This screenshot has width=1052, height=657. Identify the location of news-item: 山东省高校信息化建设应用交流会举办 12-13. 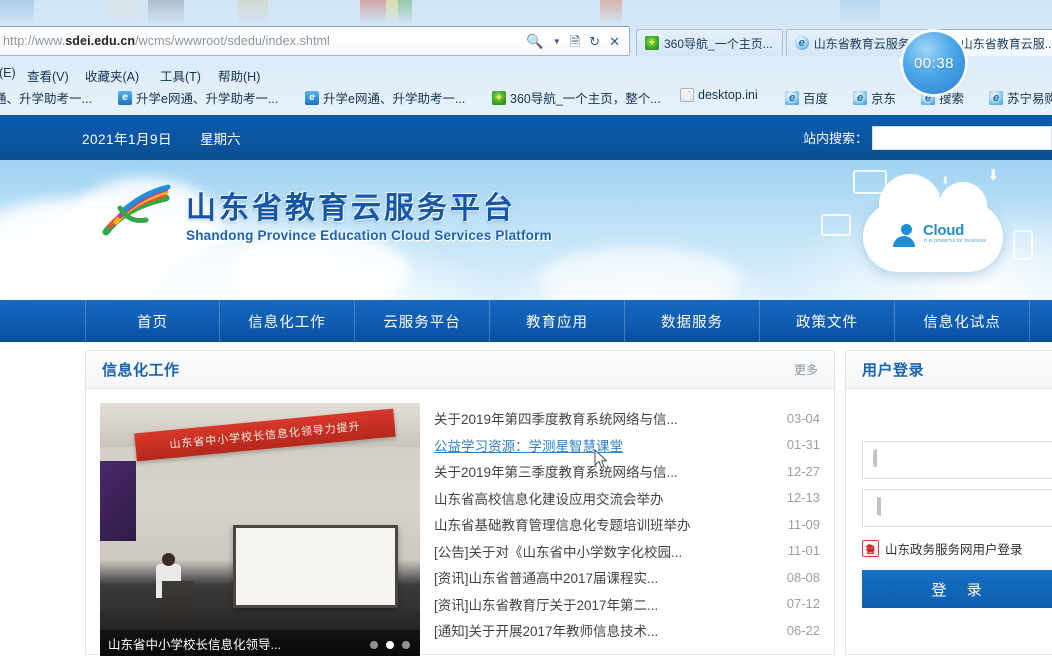
(627, 498).